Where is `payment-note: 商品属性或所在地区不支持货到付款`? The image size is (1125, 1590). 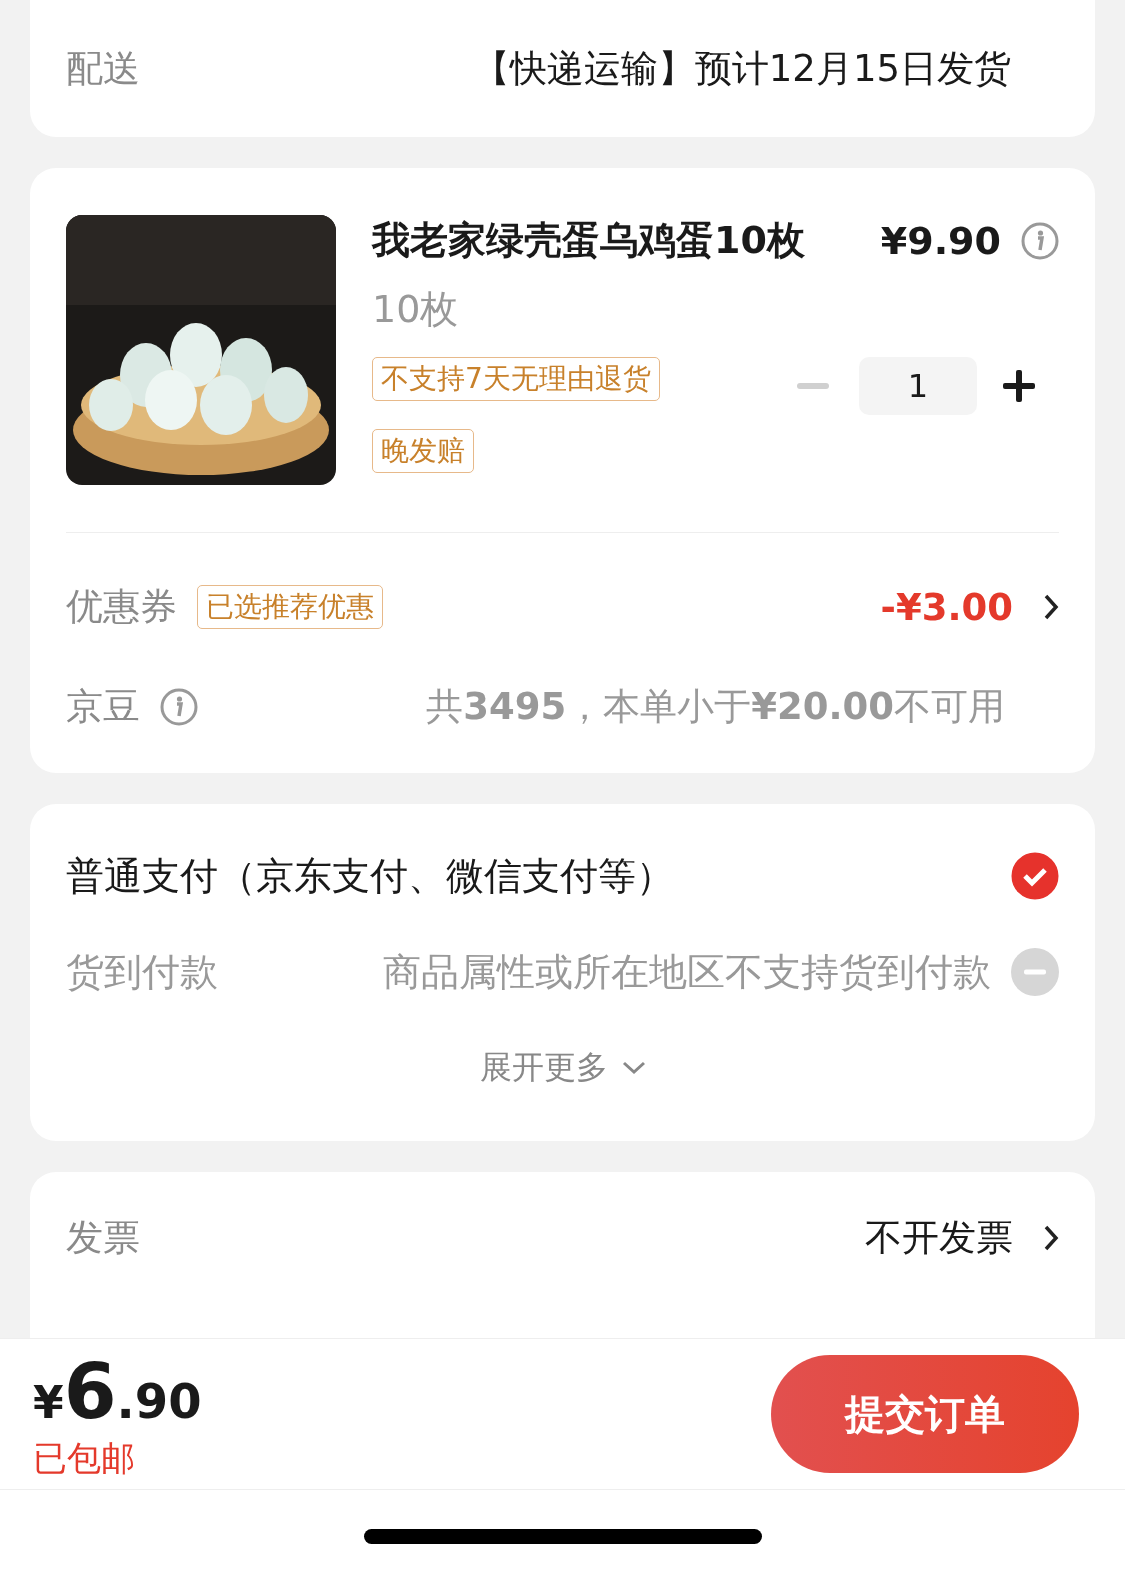
payment-note: 商品属性或所在地区不支持货到付款 is located at coordinates (687, 972).